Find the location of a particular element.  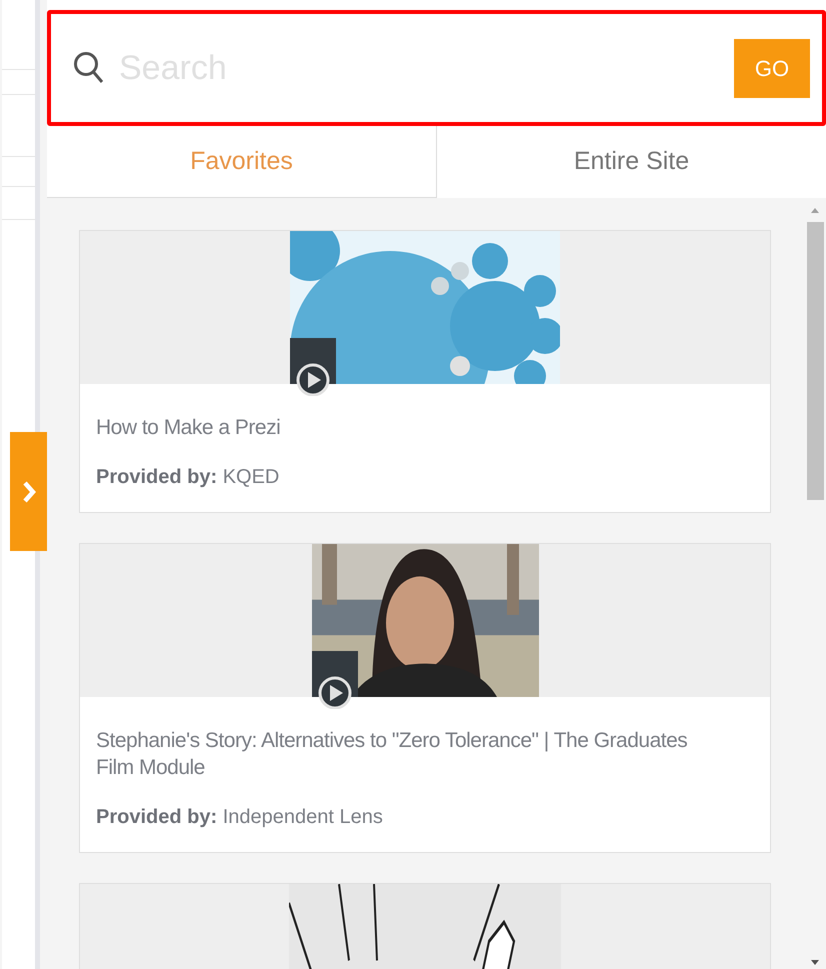

scrollbar-thumb is located at coordinates (815, 361).